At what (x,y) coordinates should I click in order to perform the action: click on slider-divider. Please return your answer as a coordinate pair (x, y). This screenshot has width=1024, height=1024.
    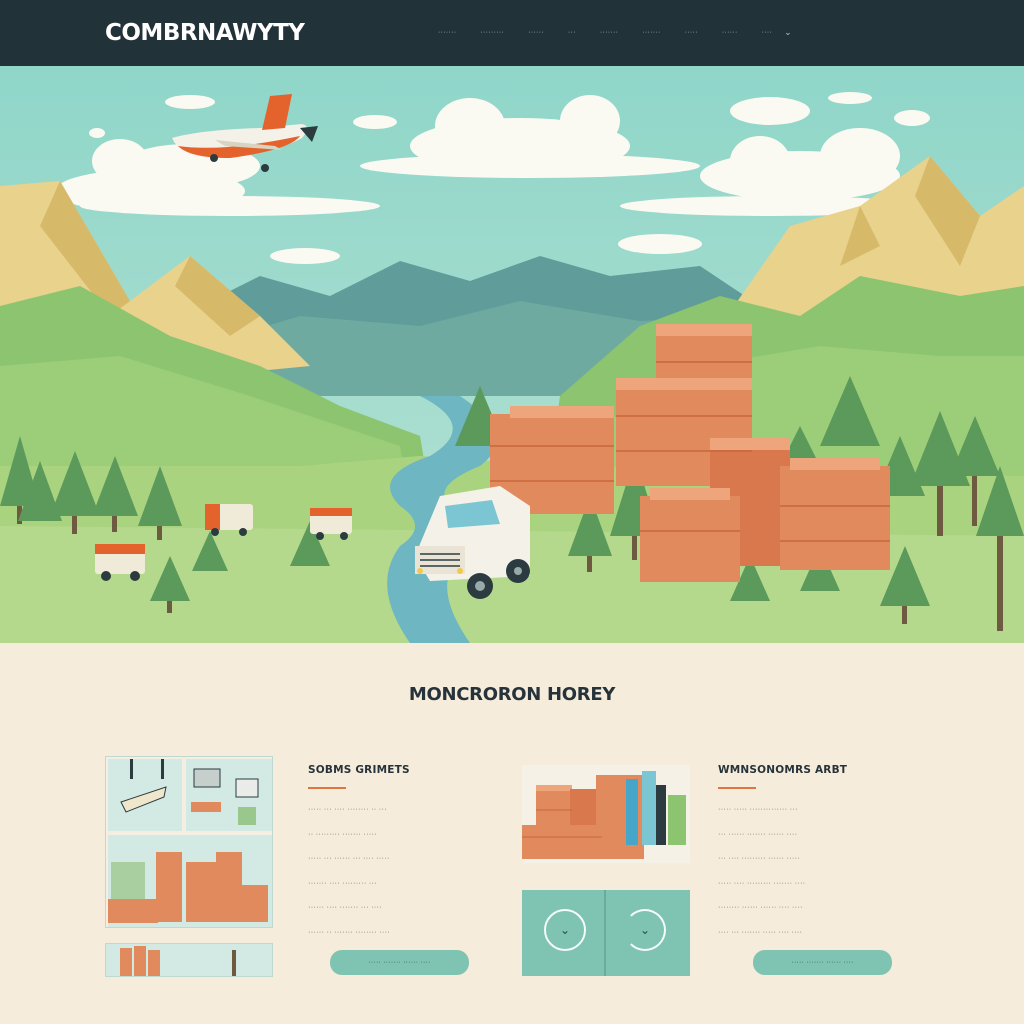
    Looking at the image, I should click on (605, 933).